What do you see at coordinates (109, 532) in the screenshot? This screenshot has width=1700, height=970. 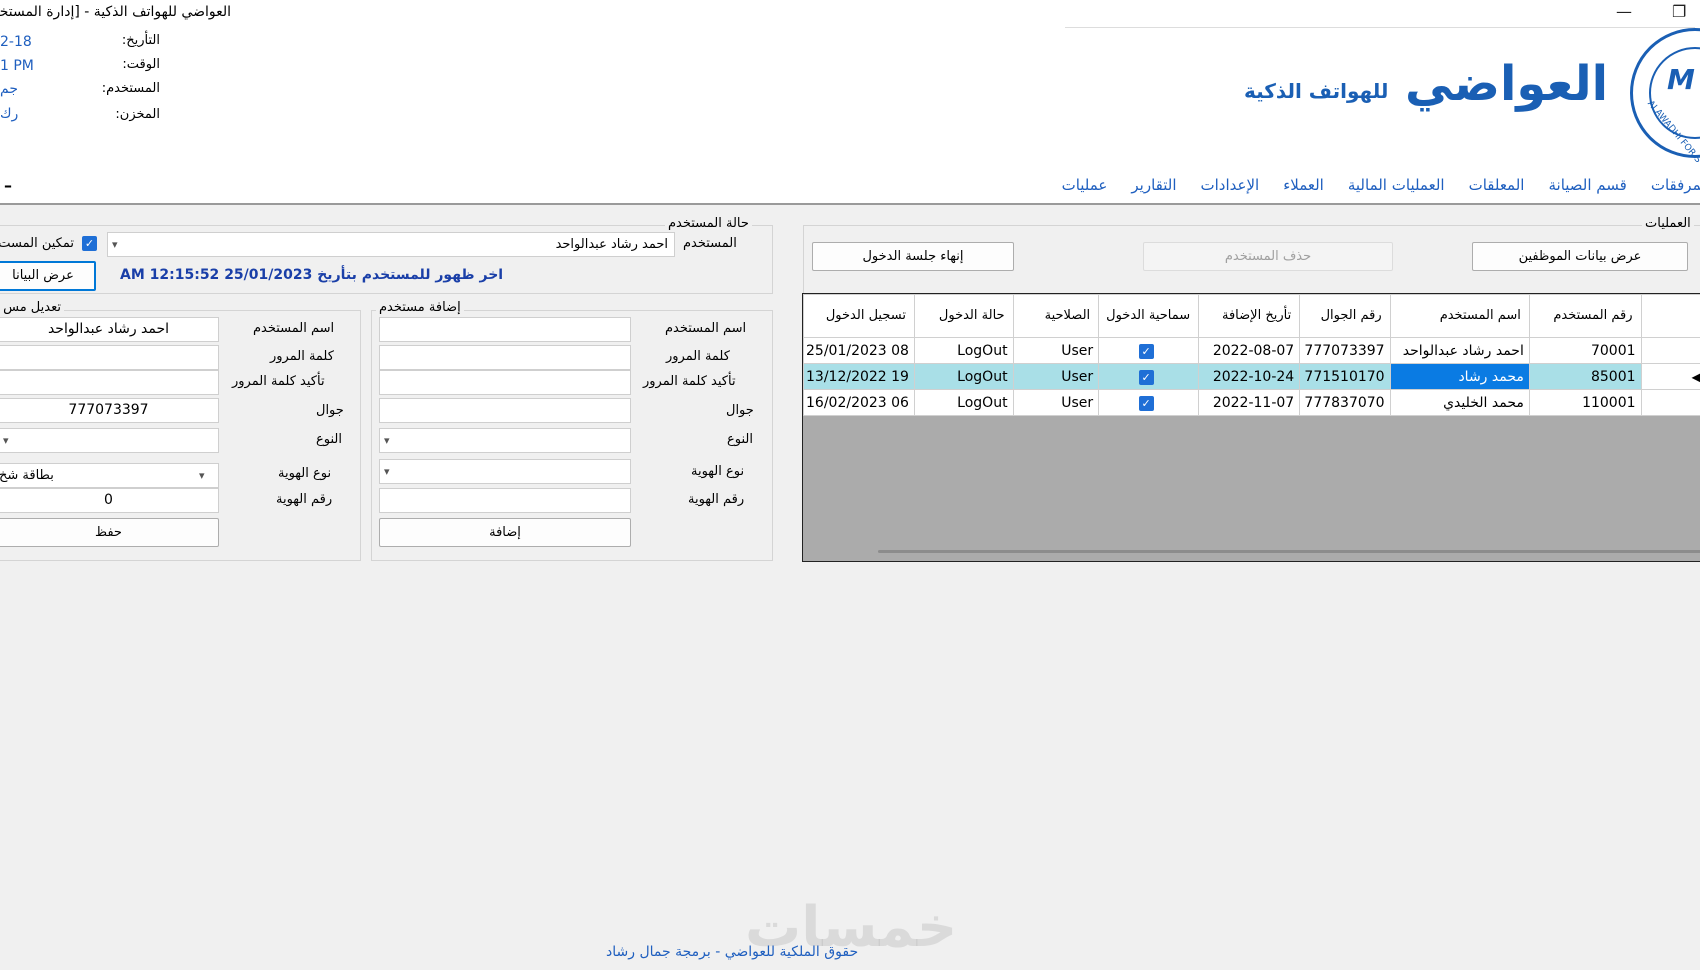 I see `save-button: حفظ` at bounding box center [109, 532].